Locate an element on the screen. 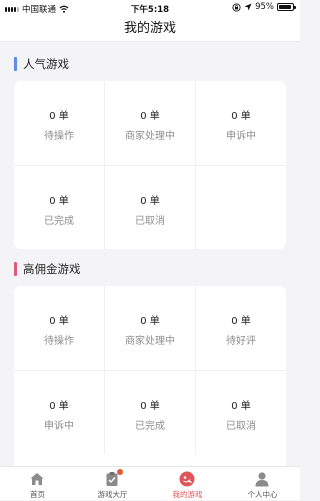  battery-fill is located at coordinates (285, 7).